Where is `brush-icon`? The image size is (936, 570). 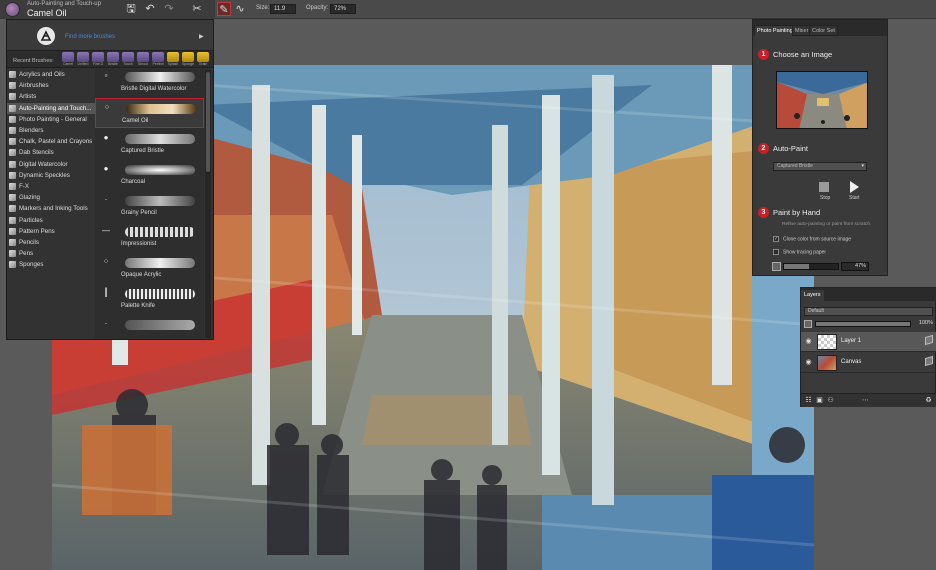
brush-icon is located at coordinates (98, 57).